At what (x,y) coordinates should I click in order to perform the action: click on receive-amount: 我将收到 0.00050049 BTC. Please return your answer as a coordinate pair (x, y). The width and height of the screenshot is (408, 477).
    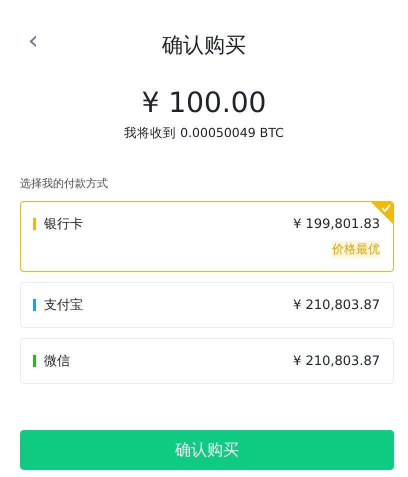
    Looking at the image, I should click on (204, 133).